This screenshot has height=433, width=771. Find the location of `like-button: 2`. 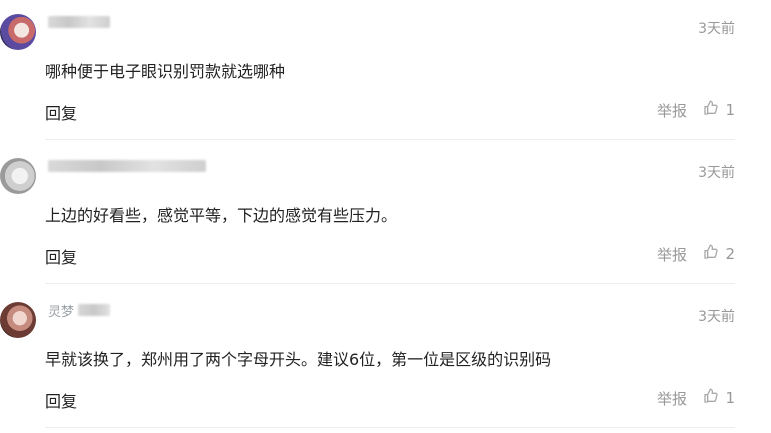

like-button: 2 is located at coordinates (719, 254).